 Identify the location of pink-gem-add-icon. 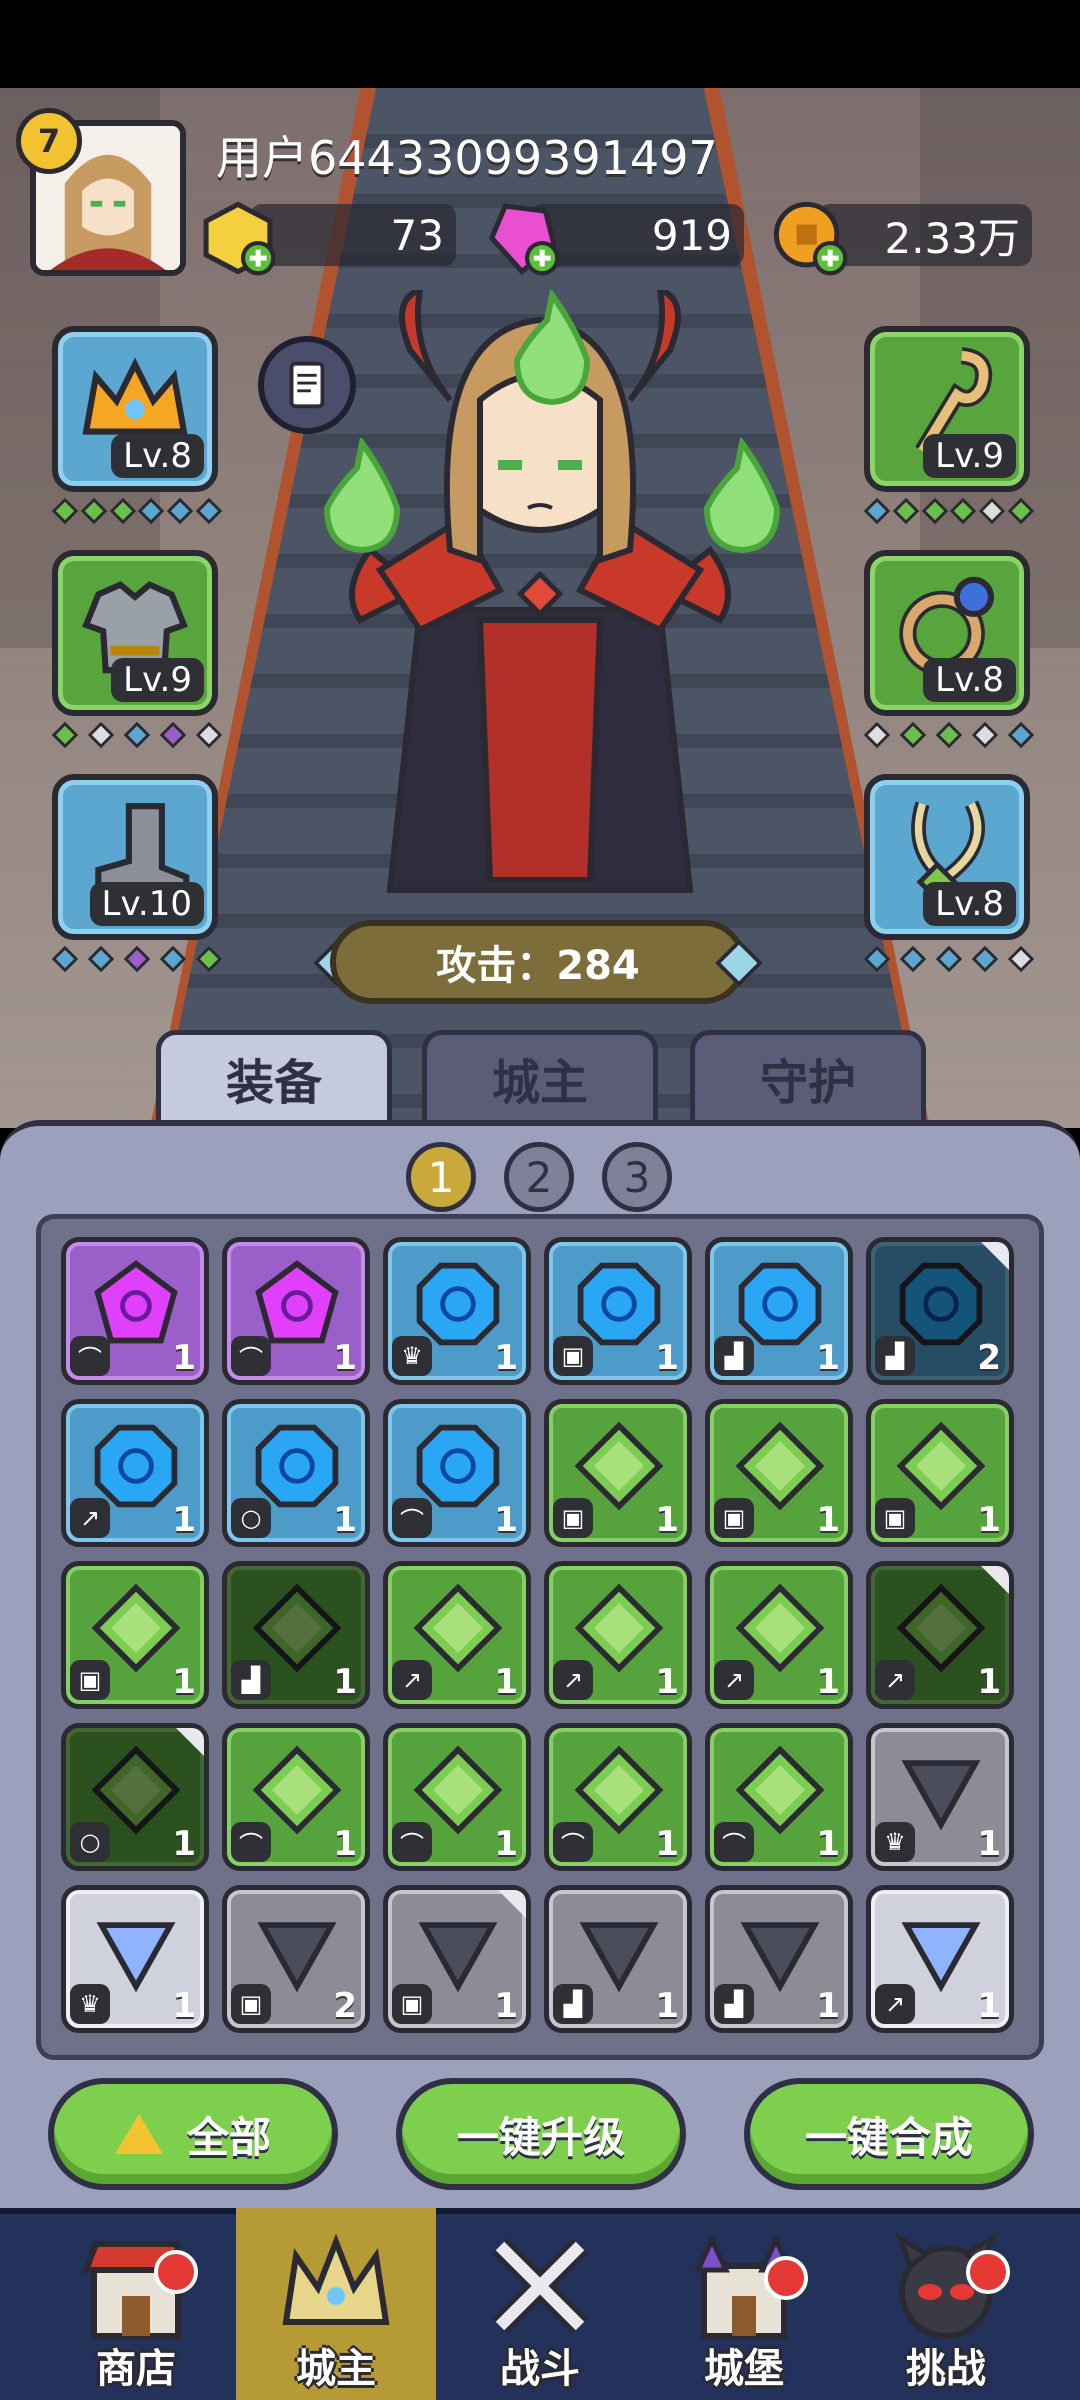
(522, 238).